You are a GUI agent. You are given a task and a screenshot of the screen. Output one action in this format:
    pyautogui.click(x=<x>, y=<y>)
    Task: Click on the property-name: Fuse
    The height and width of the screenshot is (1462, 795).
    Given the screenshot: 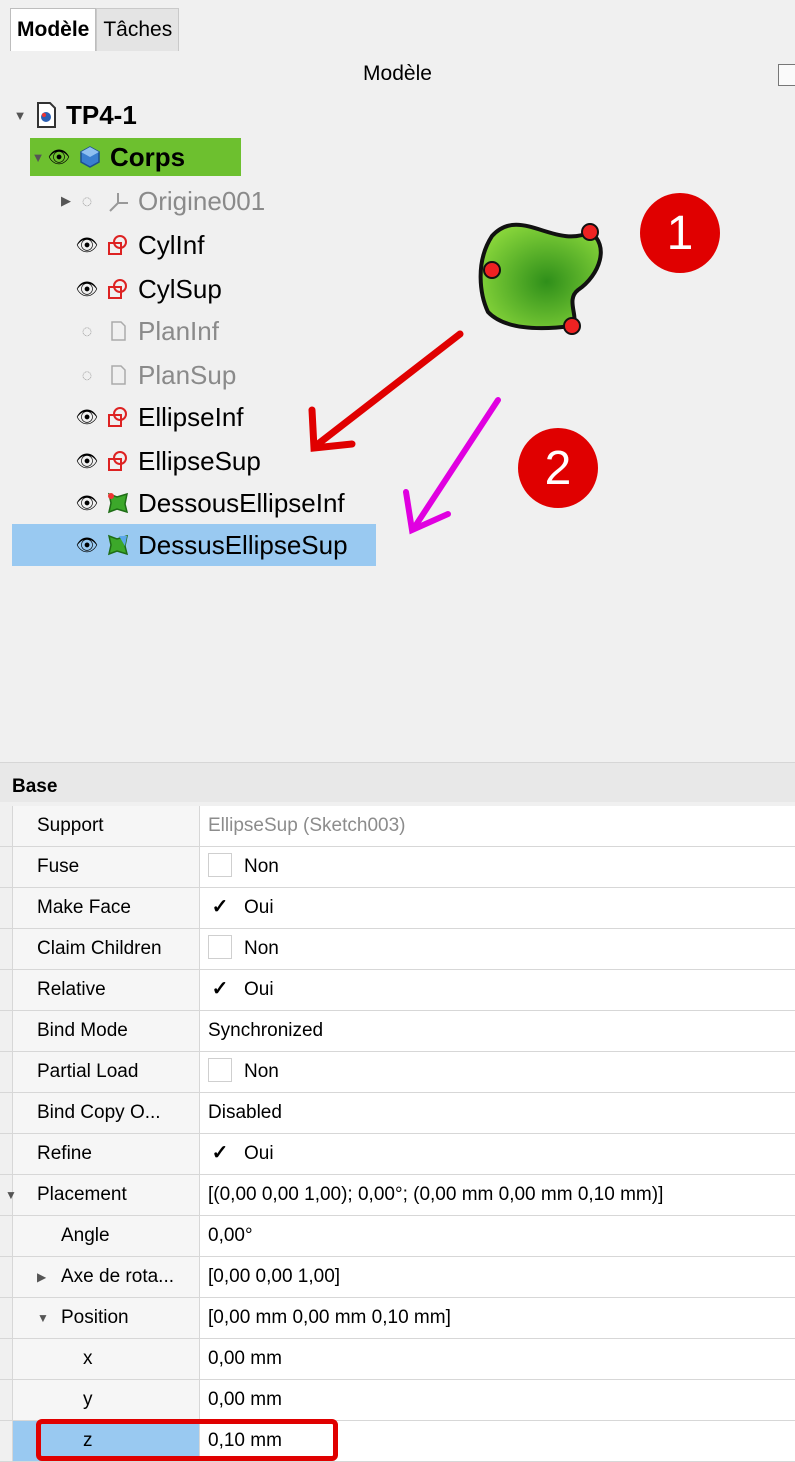 What is the action you would take?
    pyautogui.click(x=58, y=866)
    